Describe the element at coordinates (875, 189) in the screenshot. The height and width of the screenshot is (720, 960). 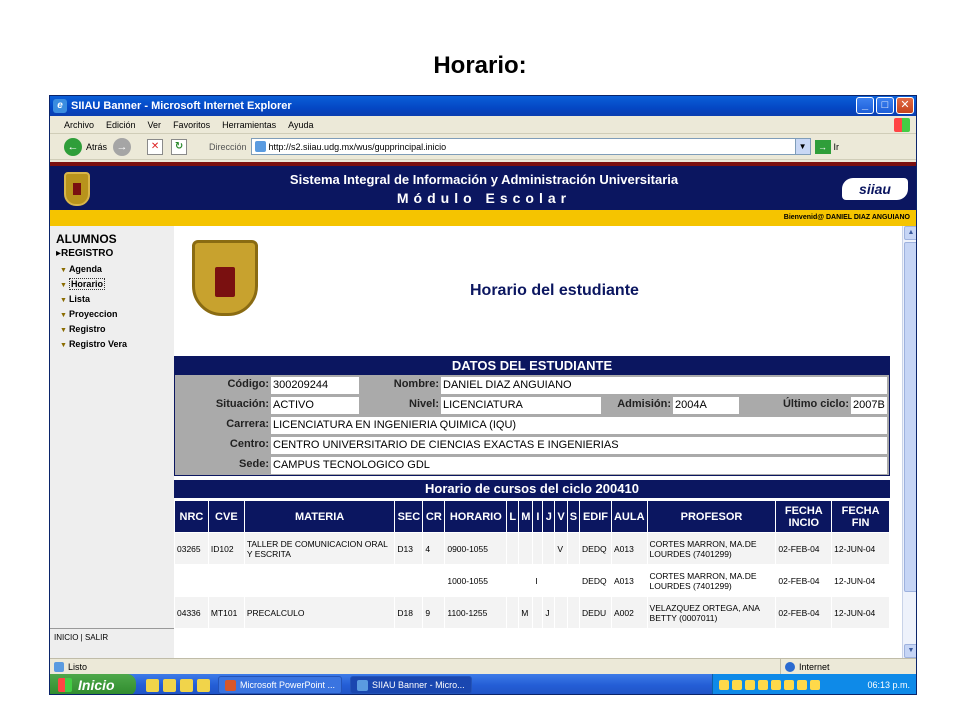
I see `siiau-logo: siiau` at that location.